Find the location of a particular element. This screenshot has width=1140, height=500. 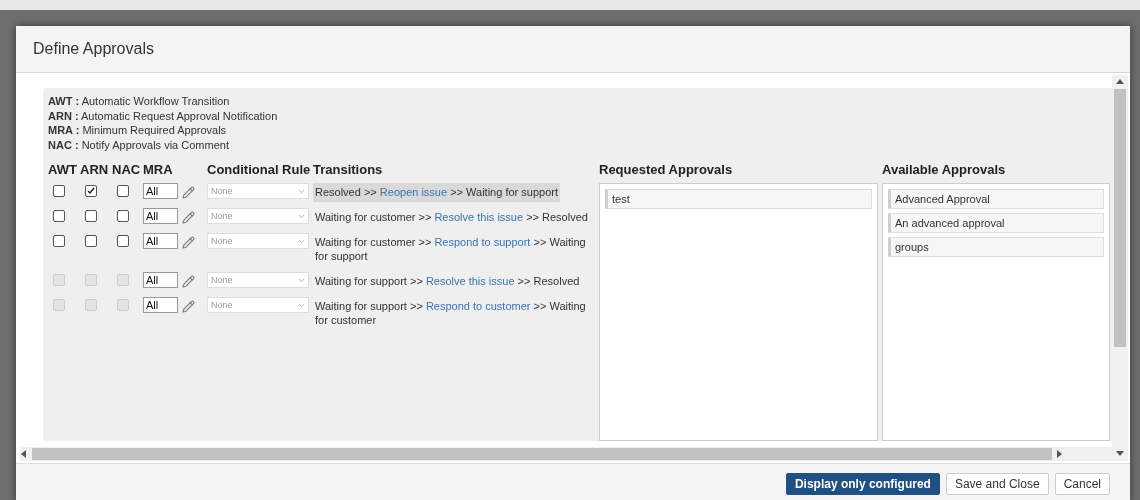

column-header: Requested Approvals is located at coordinates (666, 169).